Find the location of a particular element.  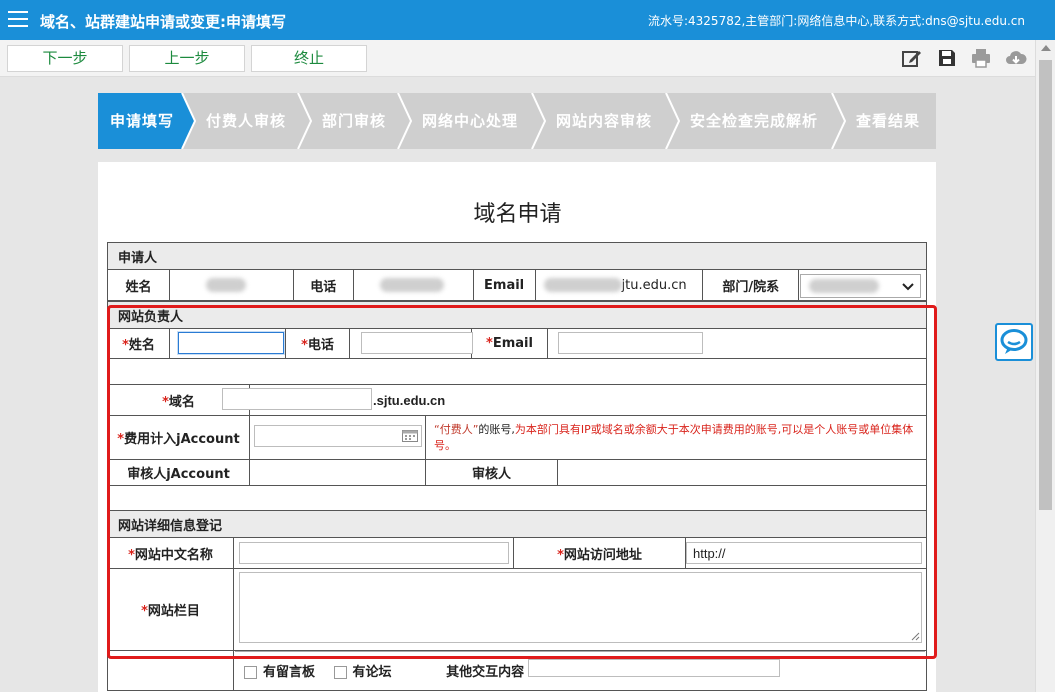

site-columns-textarea is located at coordinates (580, 607).